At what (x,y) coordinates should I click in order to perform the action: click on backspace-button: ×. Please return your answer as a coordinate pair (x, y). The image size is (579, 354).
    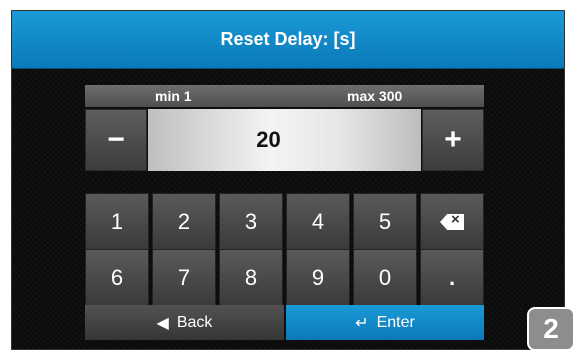
    Looking at the image, I should click on (452, 222).